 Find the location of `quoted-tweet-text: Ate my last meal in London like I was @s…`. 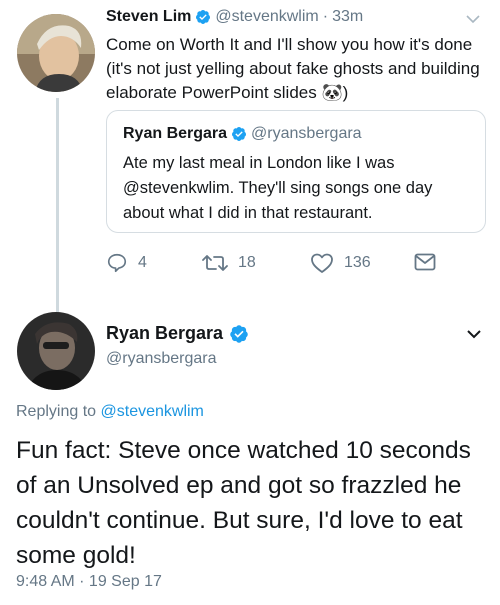

quoted-tweet-text: Ate my last meal in London like I was @s… is located at coordinates (278, 188).